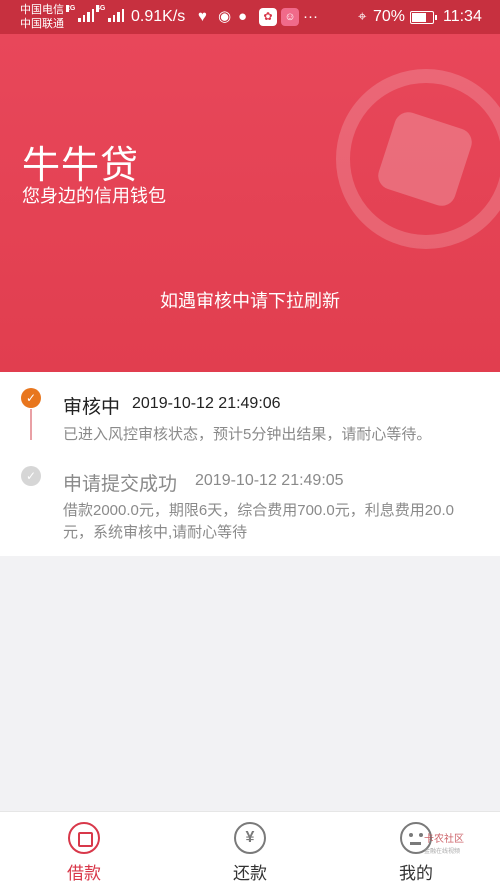 The height and width of the screenshot is (888, 500). I want to click on nav-label: 借款, so click(84, 873).